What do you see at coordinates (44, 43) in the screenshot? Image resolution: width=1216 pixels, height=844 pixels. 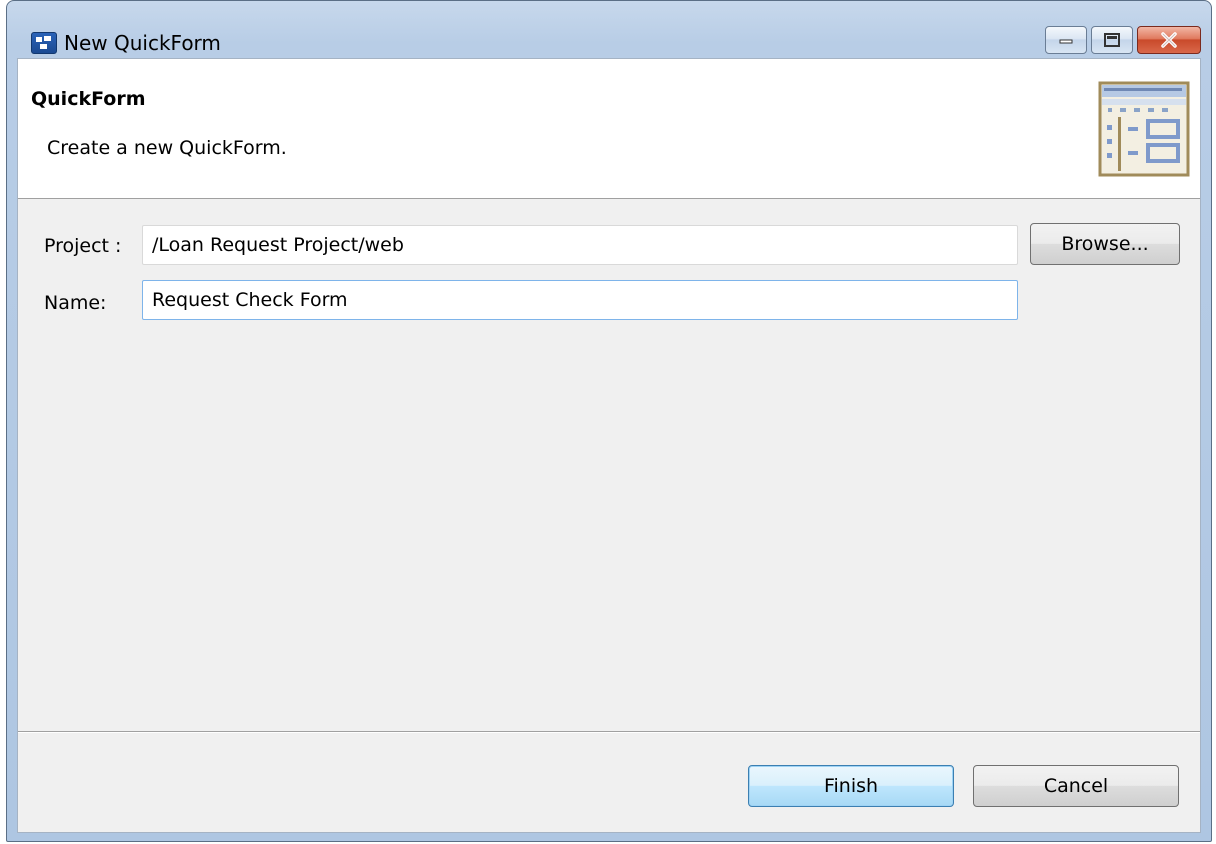 I see `app-icon` at bounding box center [44, 43].